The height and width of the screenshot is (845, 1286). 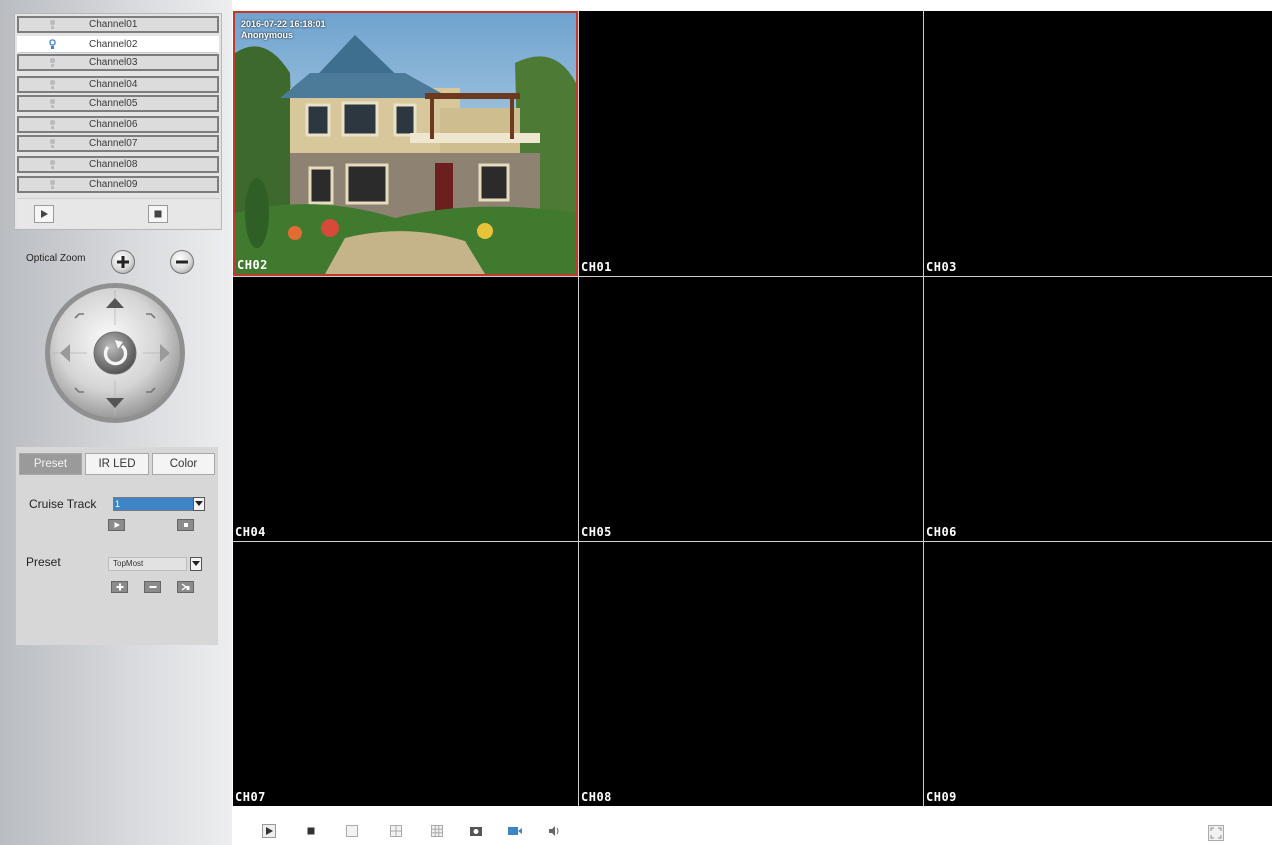 I want to click on channel-row: Channel06, so click(x=118, y=124).